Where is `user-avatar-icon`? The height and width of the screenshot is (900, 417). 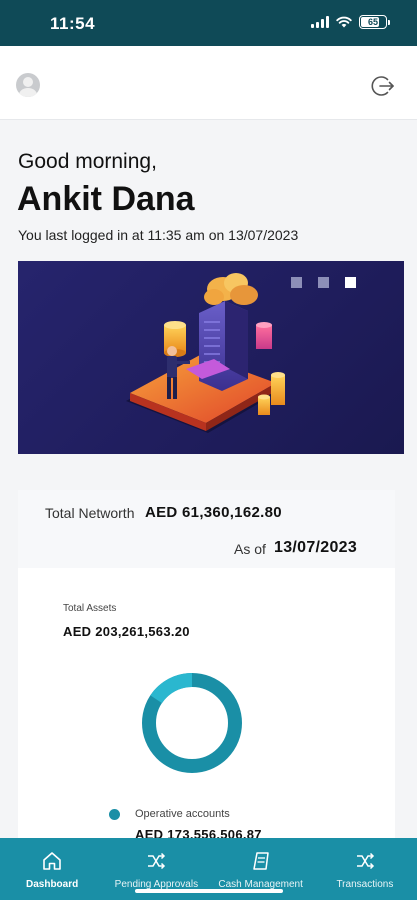 user-avatar-icon is located at coordinates (28, 85).